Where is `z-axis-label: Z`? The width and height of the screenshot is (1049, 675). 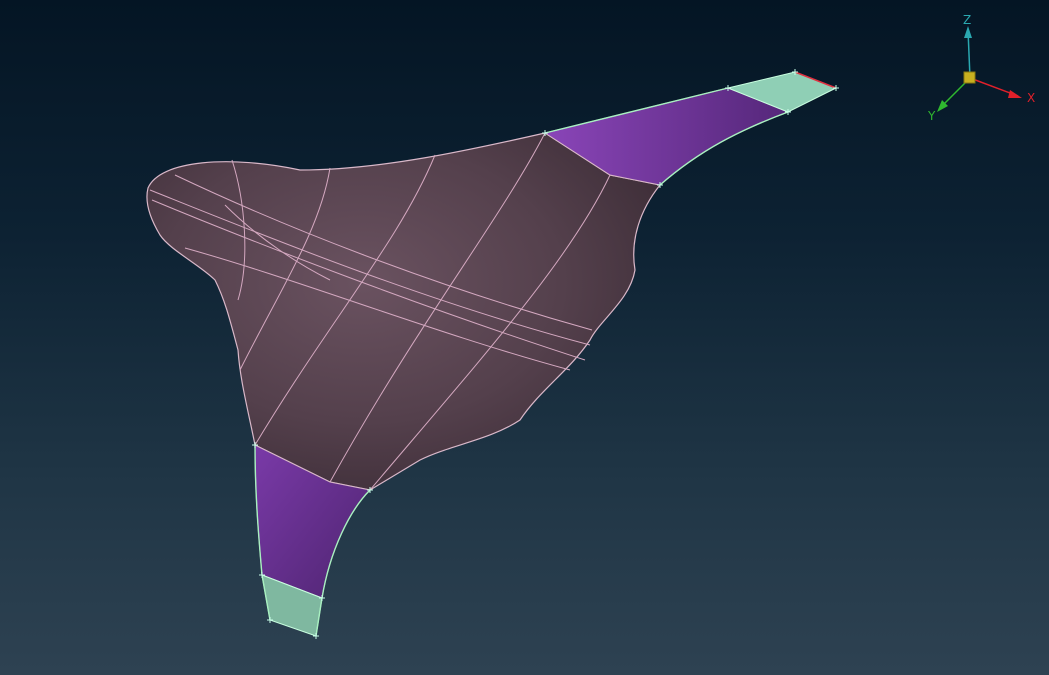 z-axis-label: Z is located at coordinates (967, 20).